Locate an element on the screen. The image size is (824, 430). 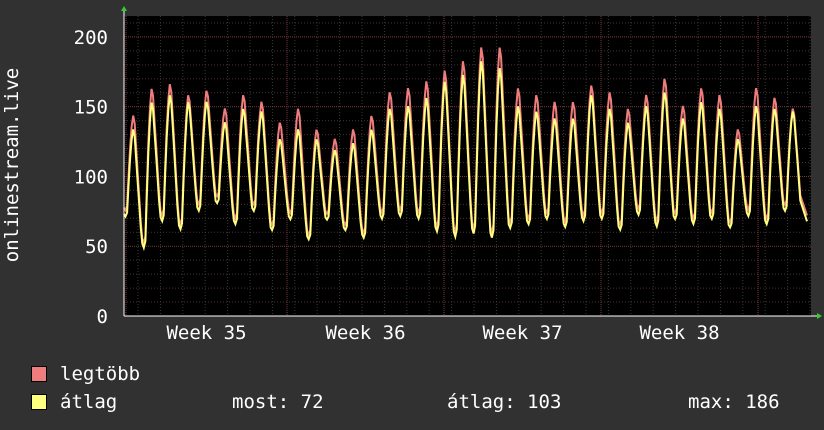
y-tick-label: 50 is located at coordinates (96, 247).